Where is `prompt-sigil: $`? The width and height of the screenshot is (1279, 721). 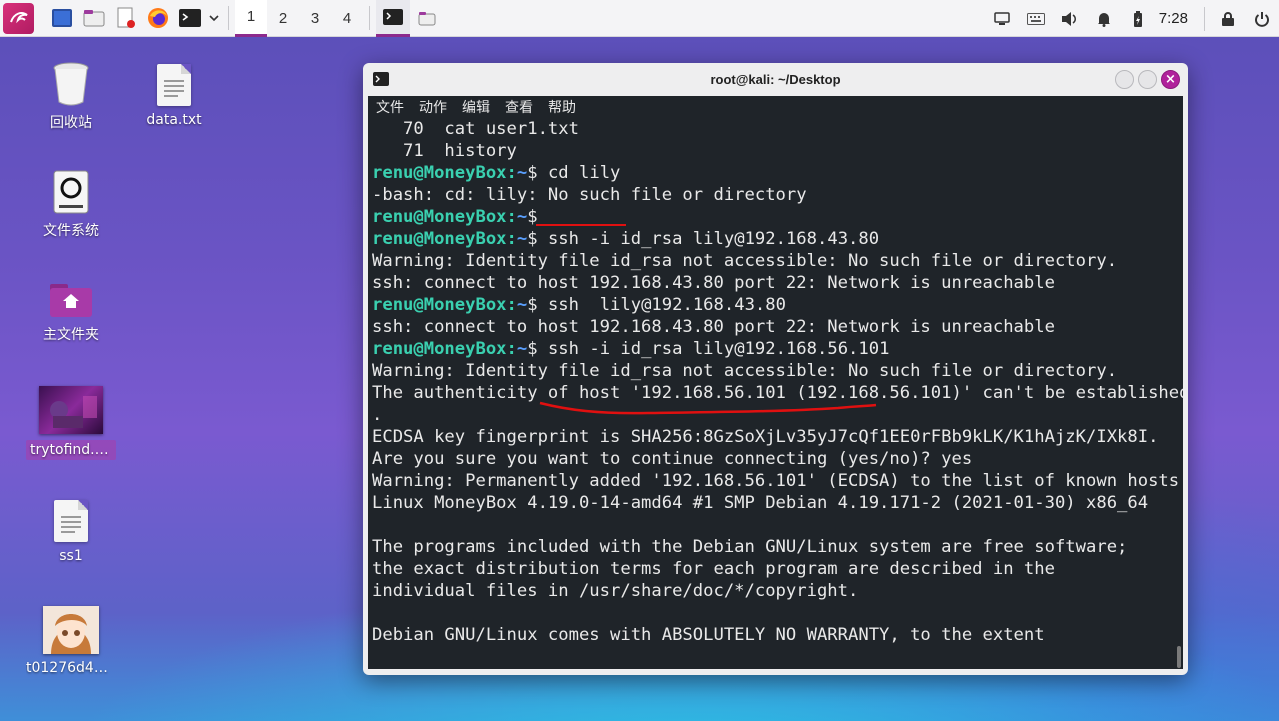 prompt-sigil: $ is located at coordinates (532, 239).